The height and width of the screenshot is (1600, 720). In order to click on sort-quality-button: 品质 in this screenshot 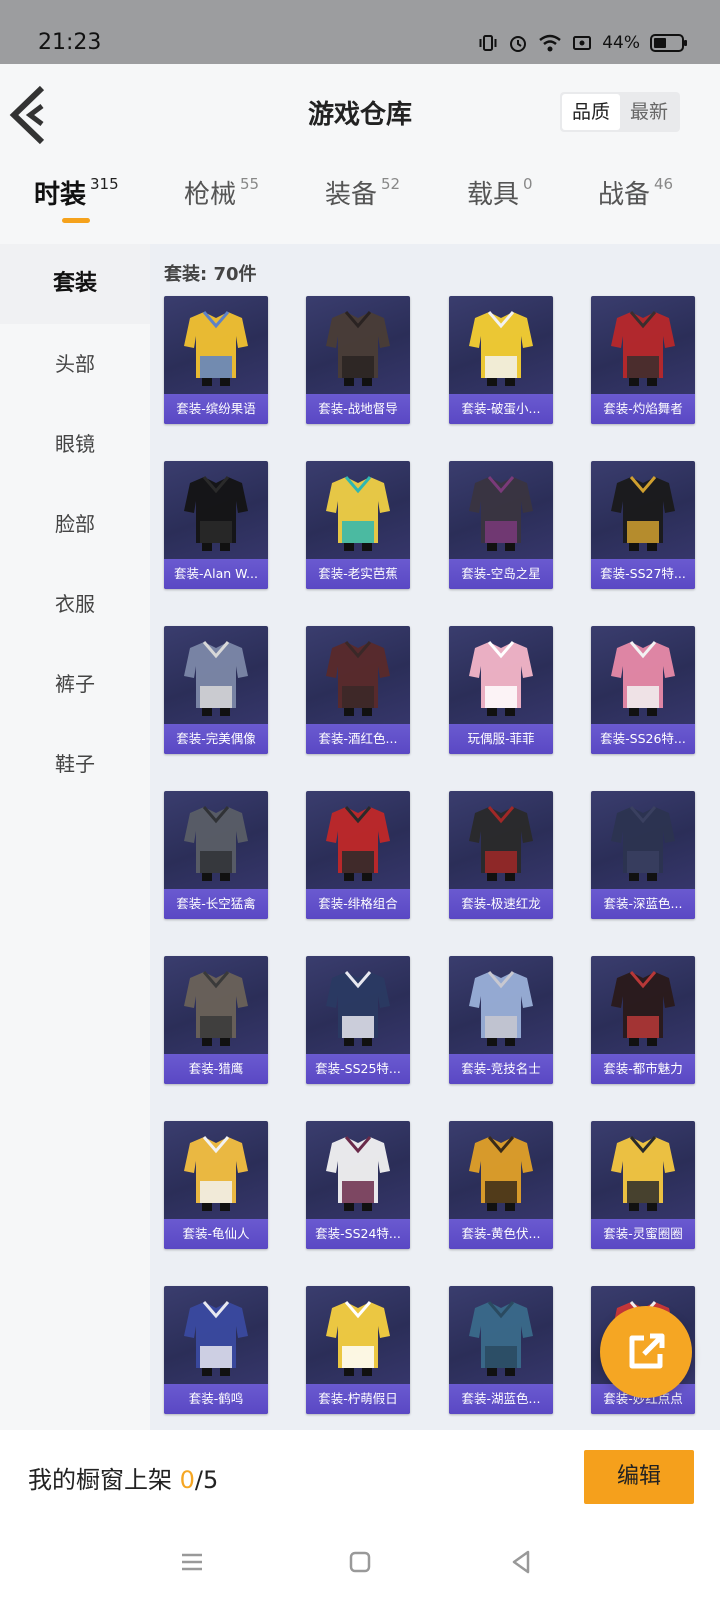, I will do `click(590, 112)`.